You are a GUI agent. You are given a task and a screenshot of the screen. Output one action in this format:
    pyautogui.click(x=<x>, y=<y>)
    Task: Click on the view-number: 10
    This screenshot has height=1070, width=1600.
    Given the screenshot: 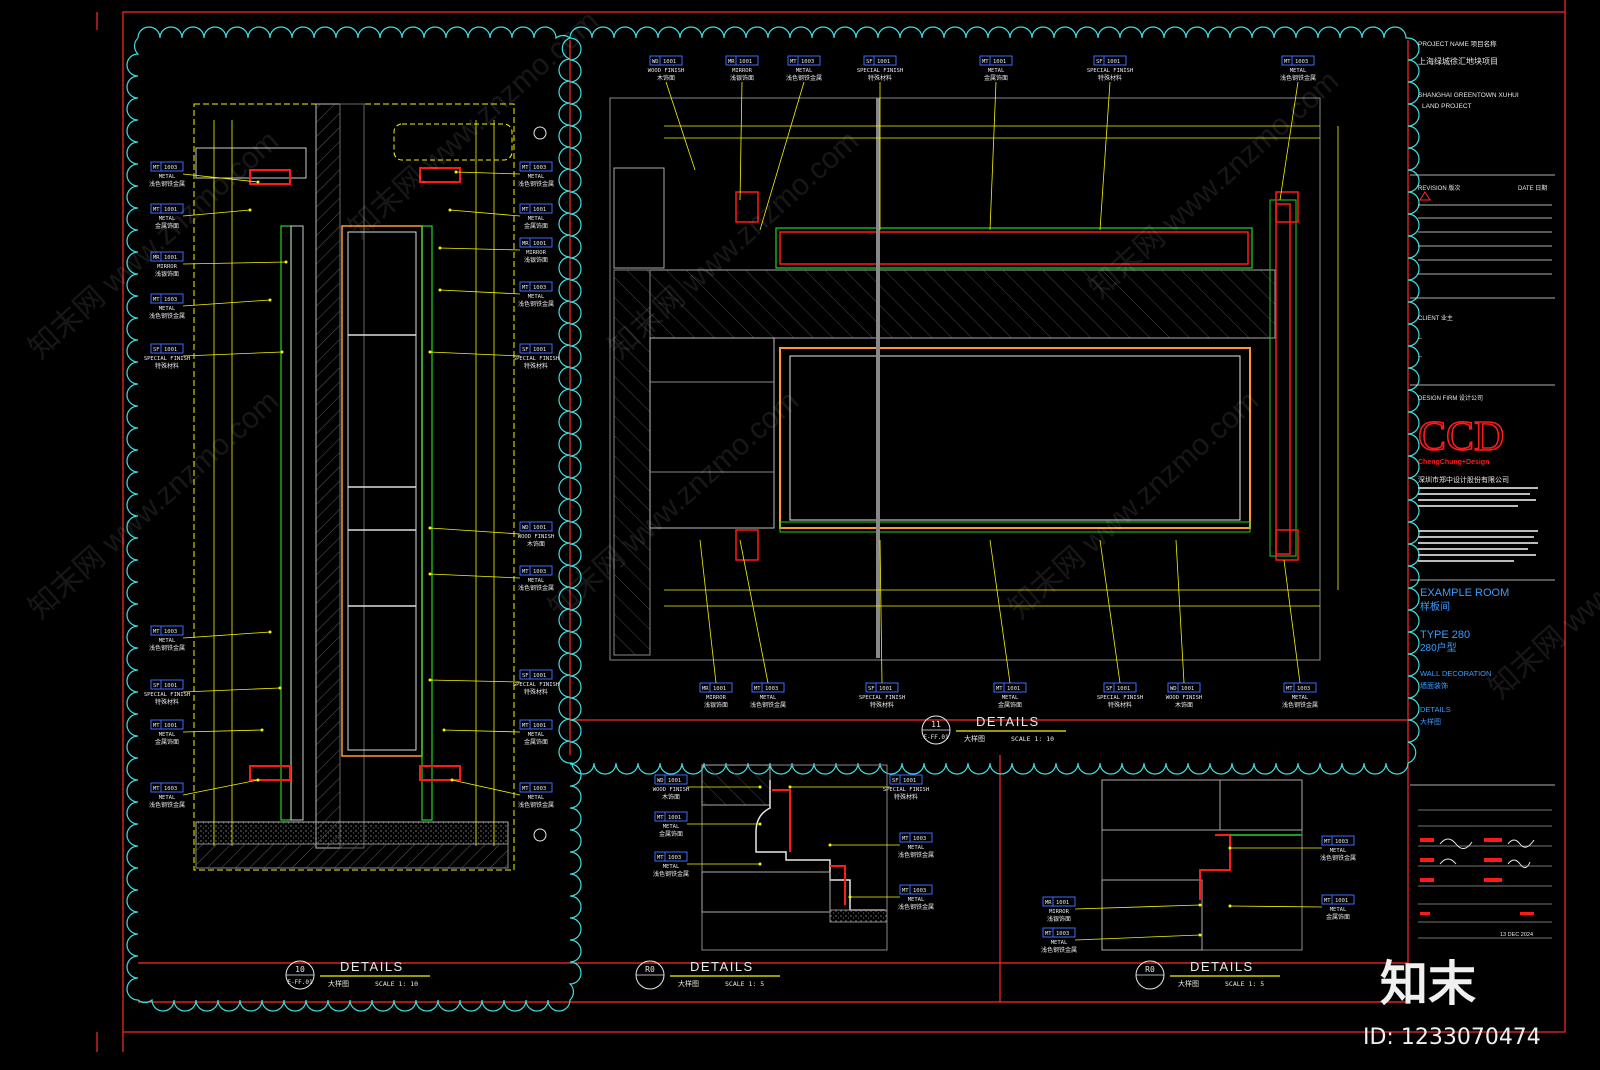 What is the action you would take?
    pyautogui.click(x=300, y=969)
    